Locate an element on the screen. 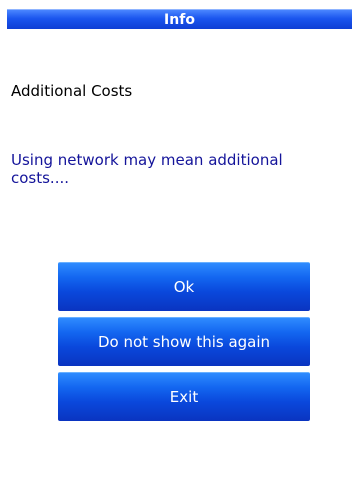 This screenshot has width=359, height=483. exit-button: Exit is located at coordinates (184, 396).